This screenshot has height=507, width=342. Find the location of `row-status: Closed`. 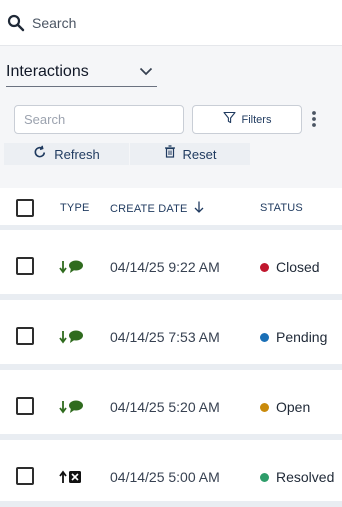

row-status: Closed is located at coordinates (290, 267).